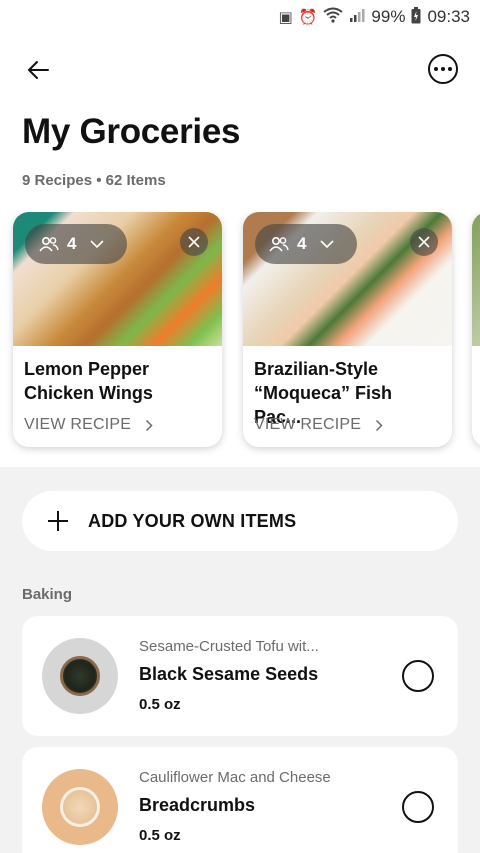 The width and height of the screenshot is (480, 853). I want to click on signal-icon, so click(357, 17).